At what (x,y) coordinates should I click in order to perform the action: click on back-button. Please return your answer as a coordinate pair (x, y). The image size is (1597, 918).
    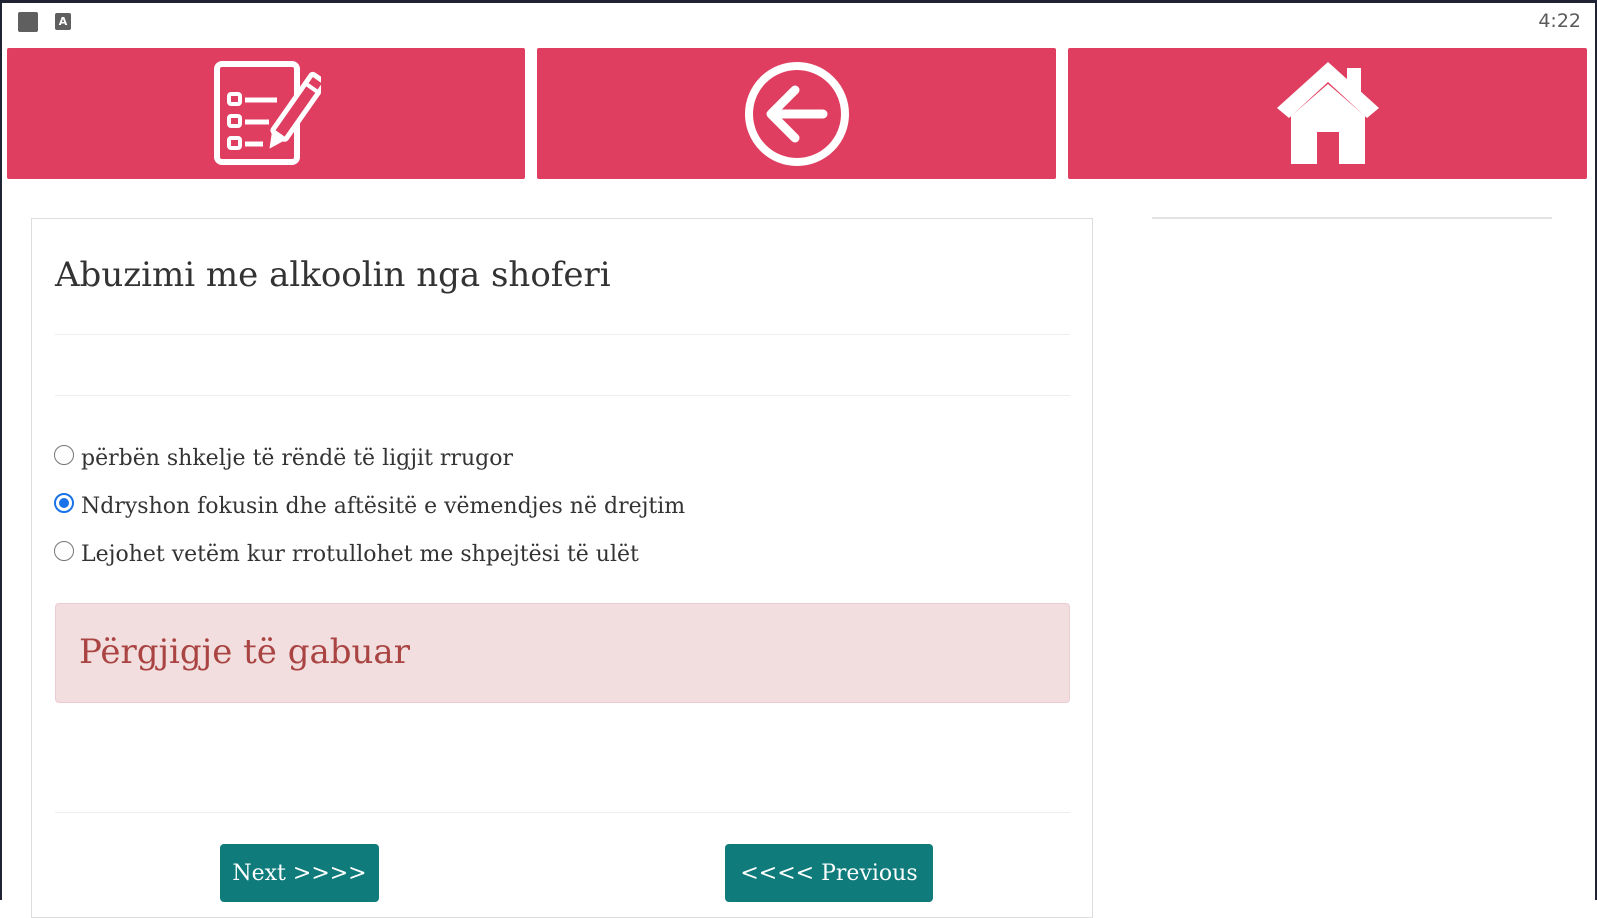
    Looking at the image, I should click on (796, 113).